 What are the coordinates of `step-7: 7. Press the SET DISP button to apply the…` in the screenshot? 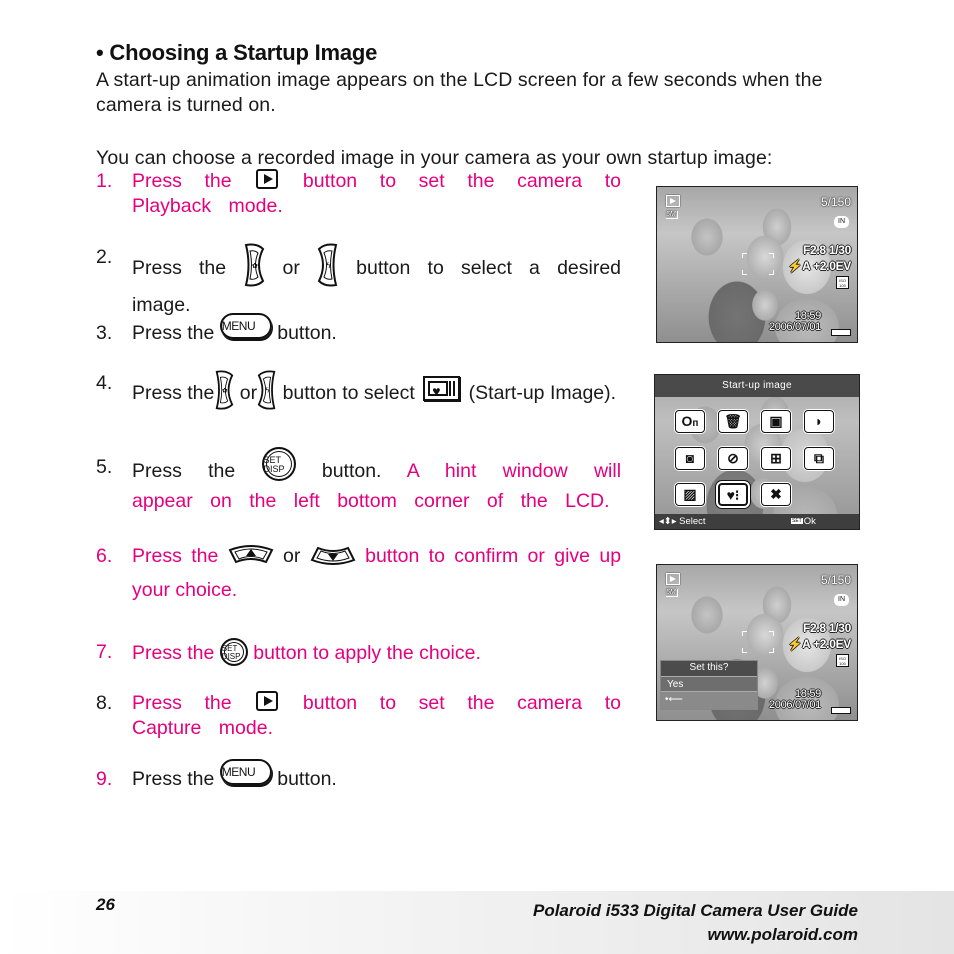 It's located at (358, 653).